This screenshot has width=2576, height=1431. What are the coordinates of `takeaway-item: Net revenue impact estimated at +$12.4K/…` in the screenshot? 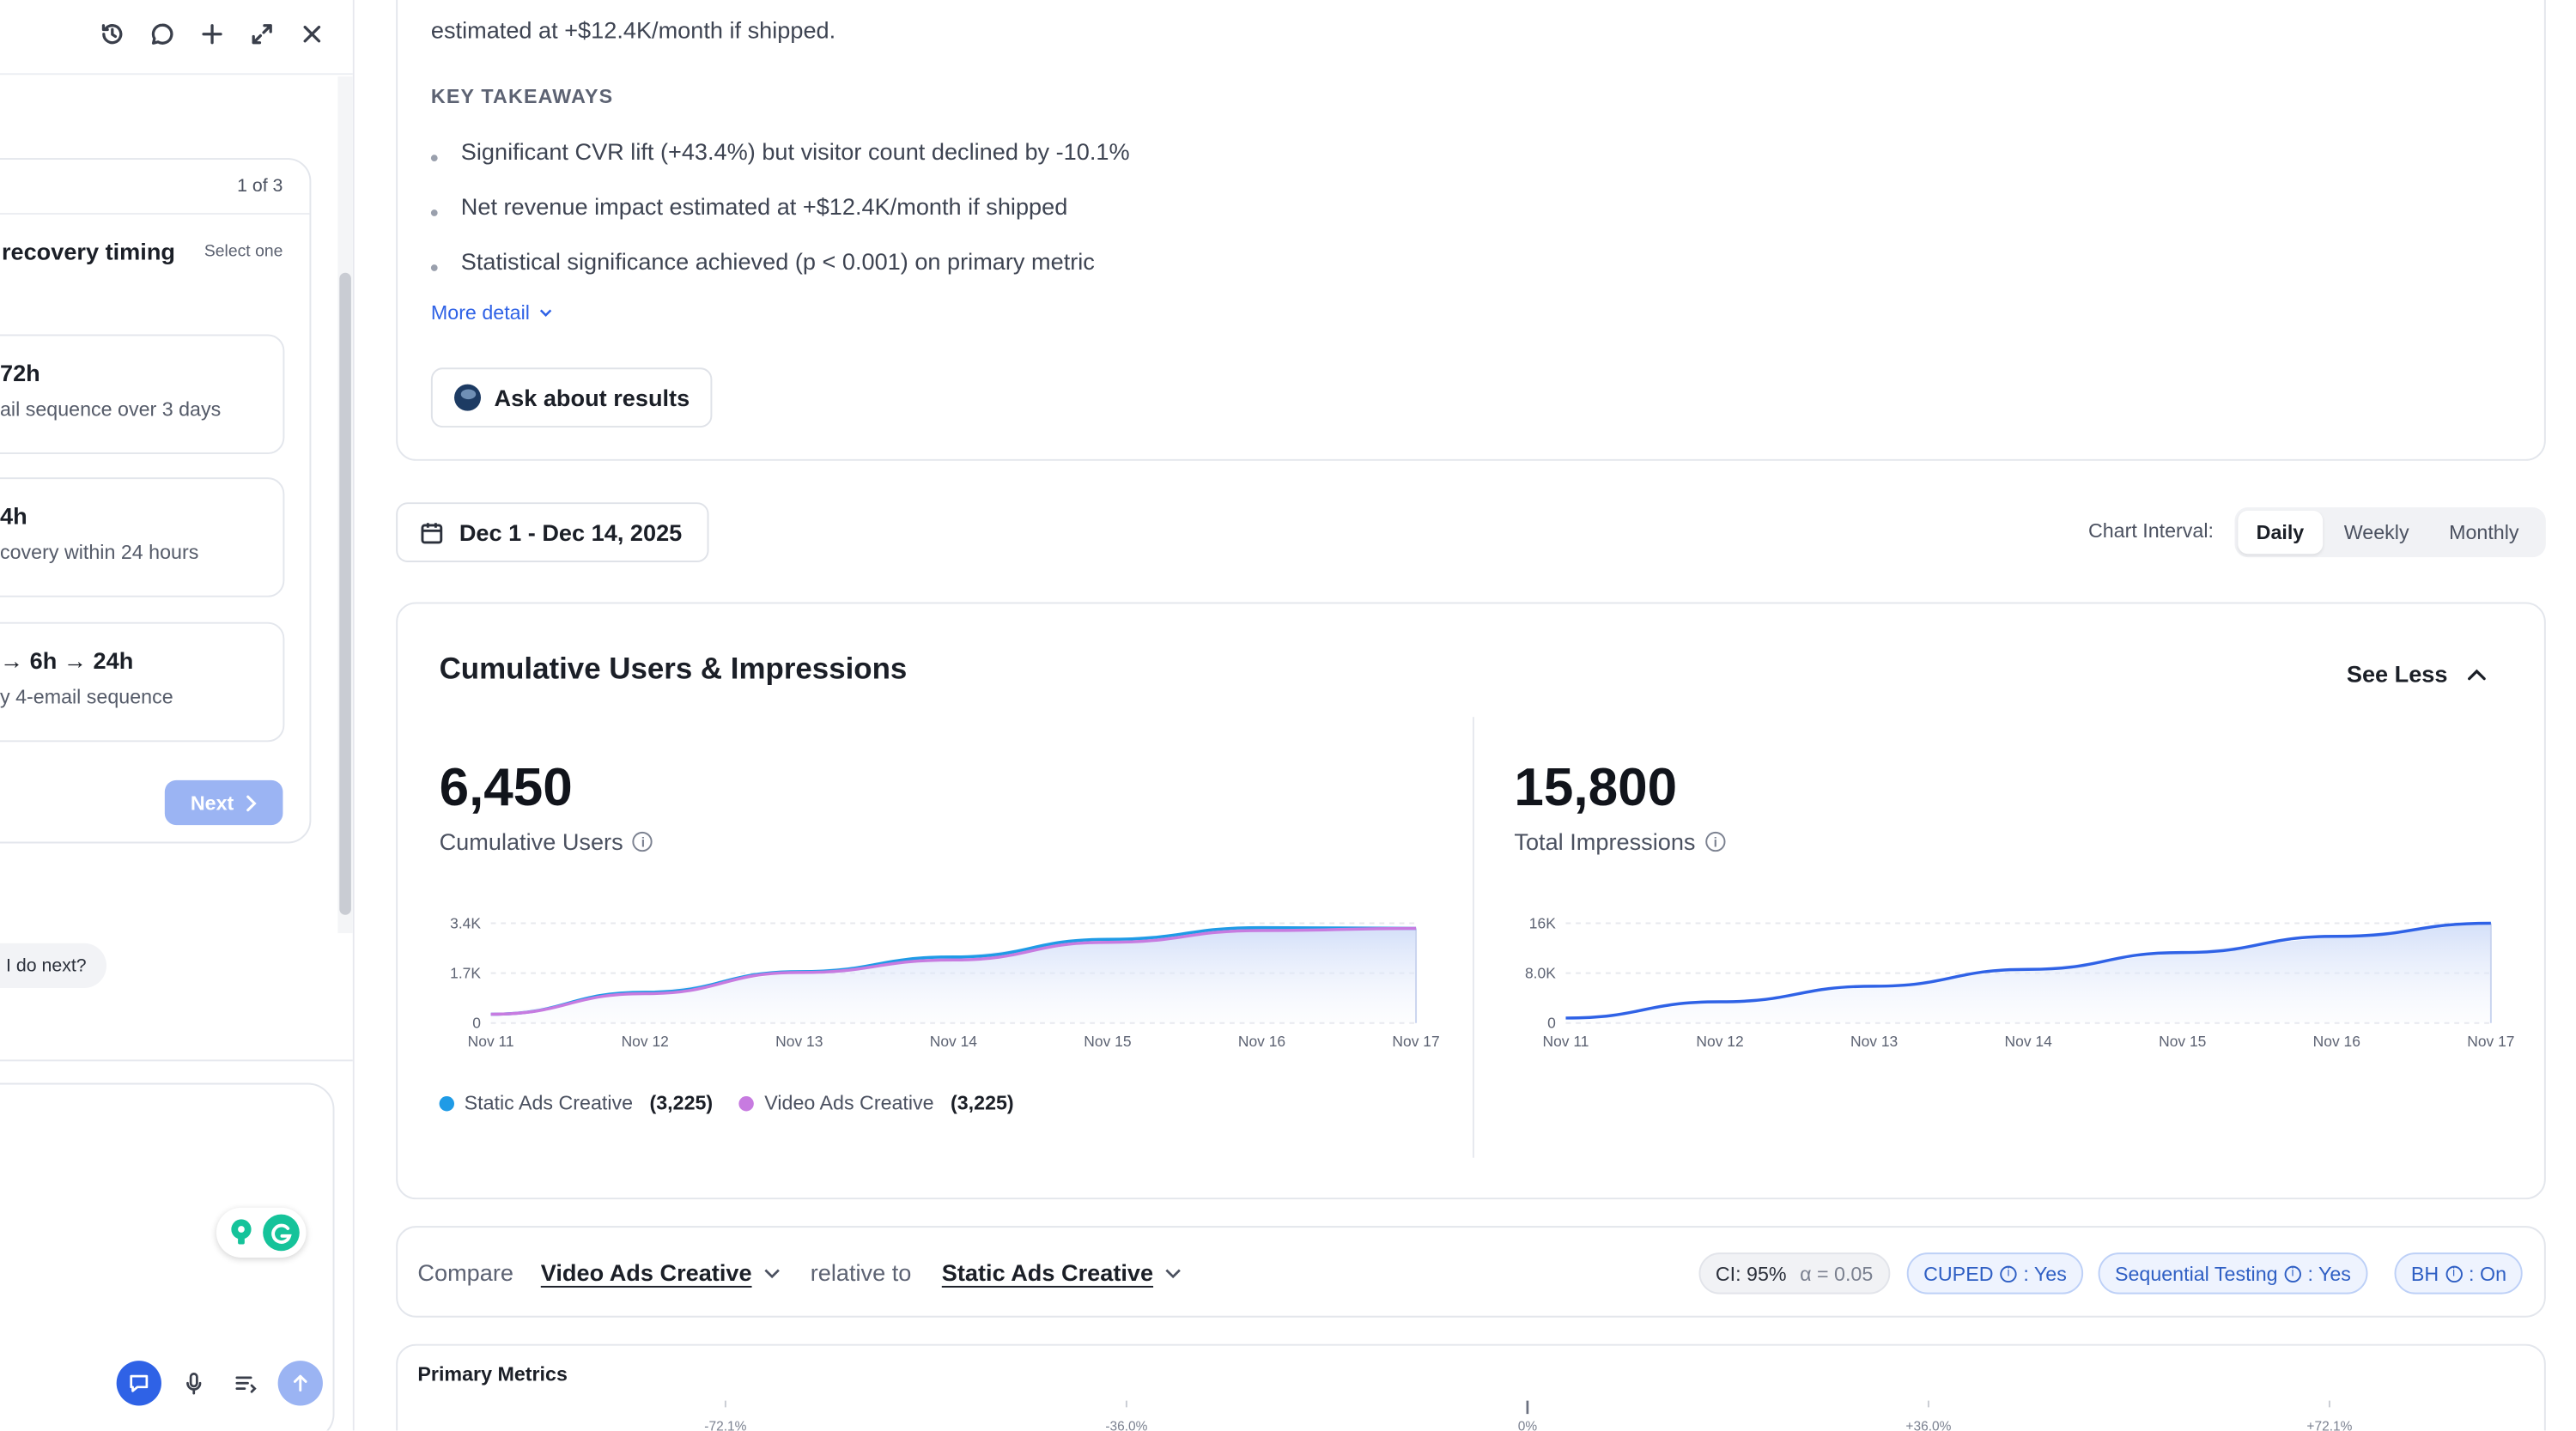 It's located at (748, 207).